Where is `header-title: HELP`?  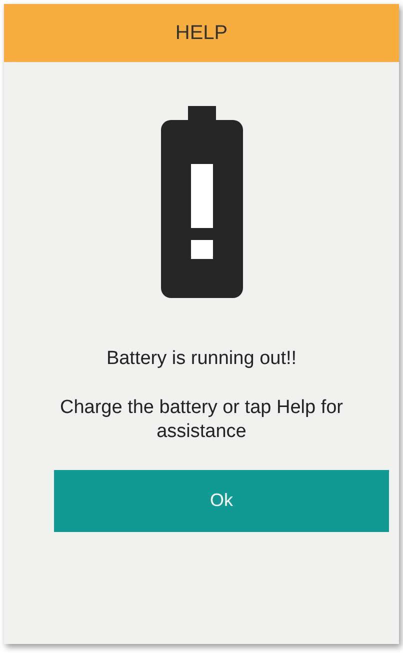 header-title: HELP is located at coordinates (201, 33).